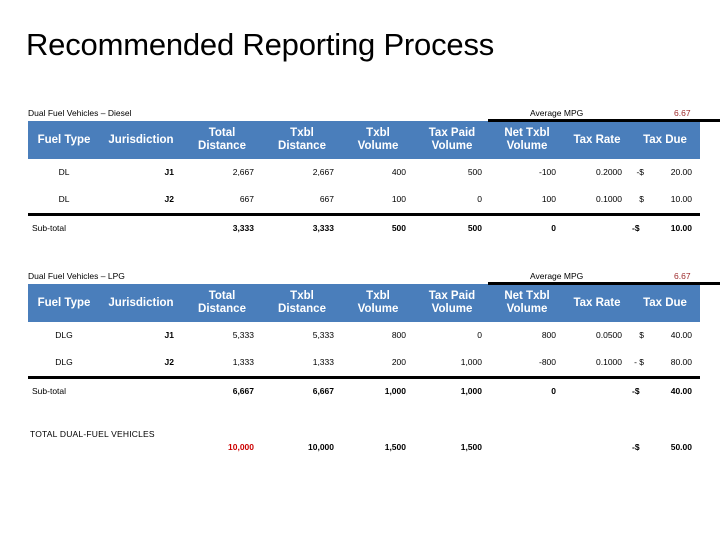 The height and width of the screenshot is (540, 720). Describe the element at coordinates (452, 227) in the screenshot. I see `cell-tax-paid-volume: 500` at that location.